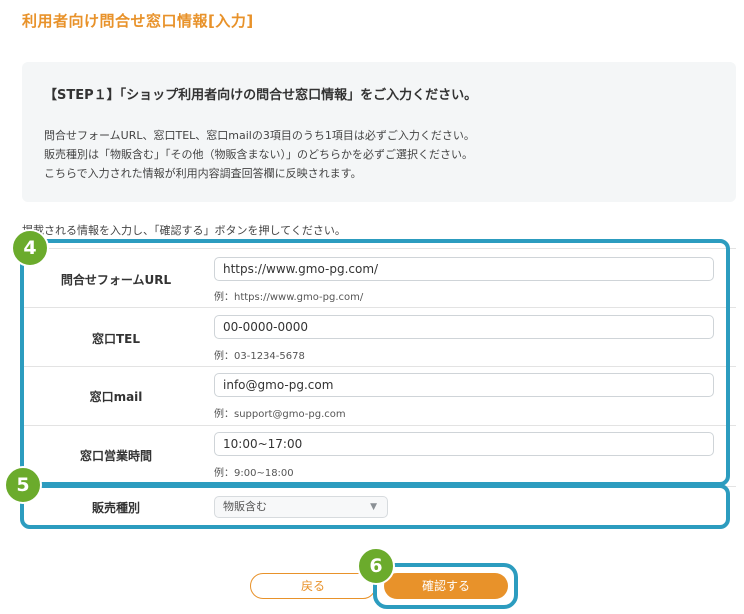 The height and width of the screenshot is (614, 744). I want to click on info-line: こちらで入力された情報が利用内容調査回答欄に反映されます。, so click(203, 173).